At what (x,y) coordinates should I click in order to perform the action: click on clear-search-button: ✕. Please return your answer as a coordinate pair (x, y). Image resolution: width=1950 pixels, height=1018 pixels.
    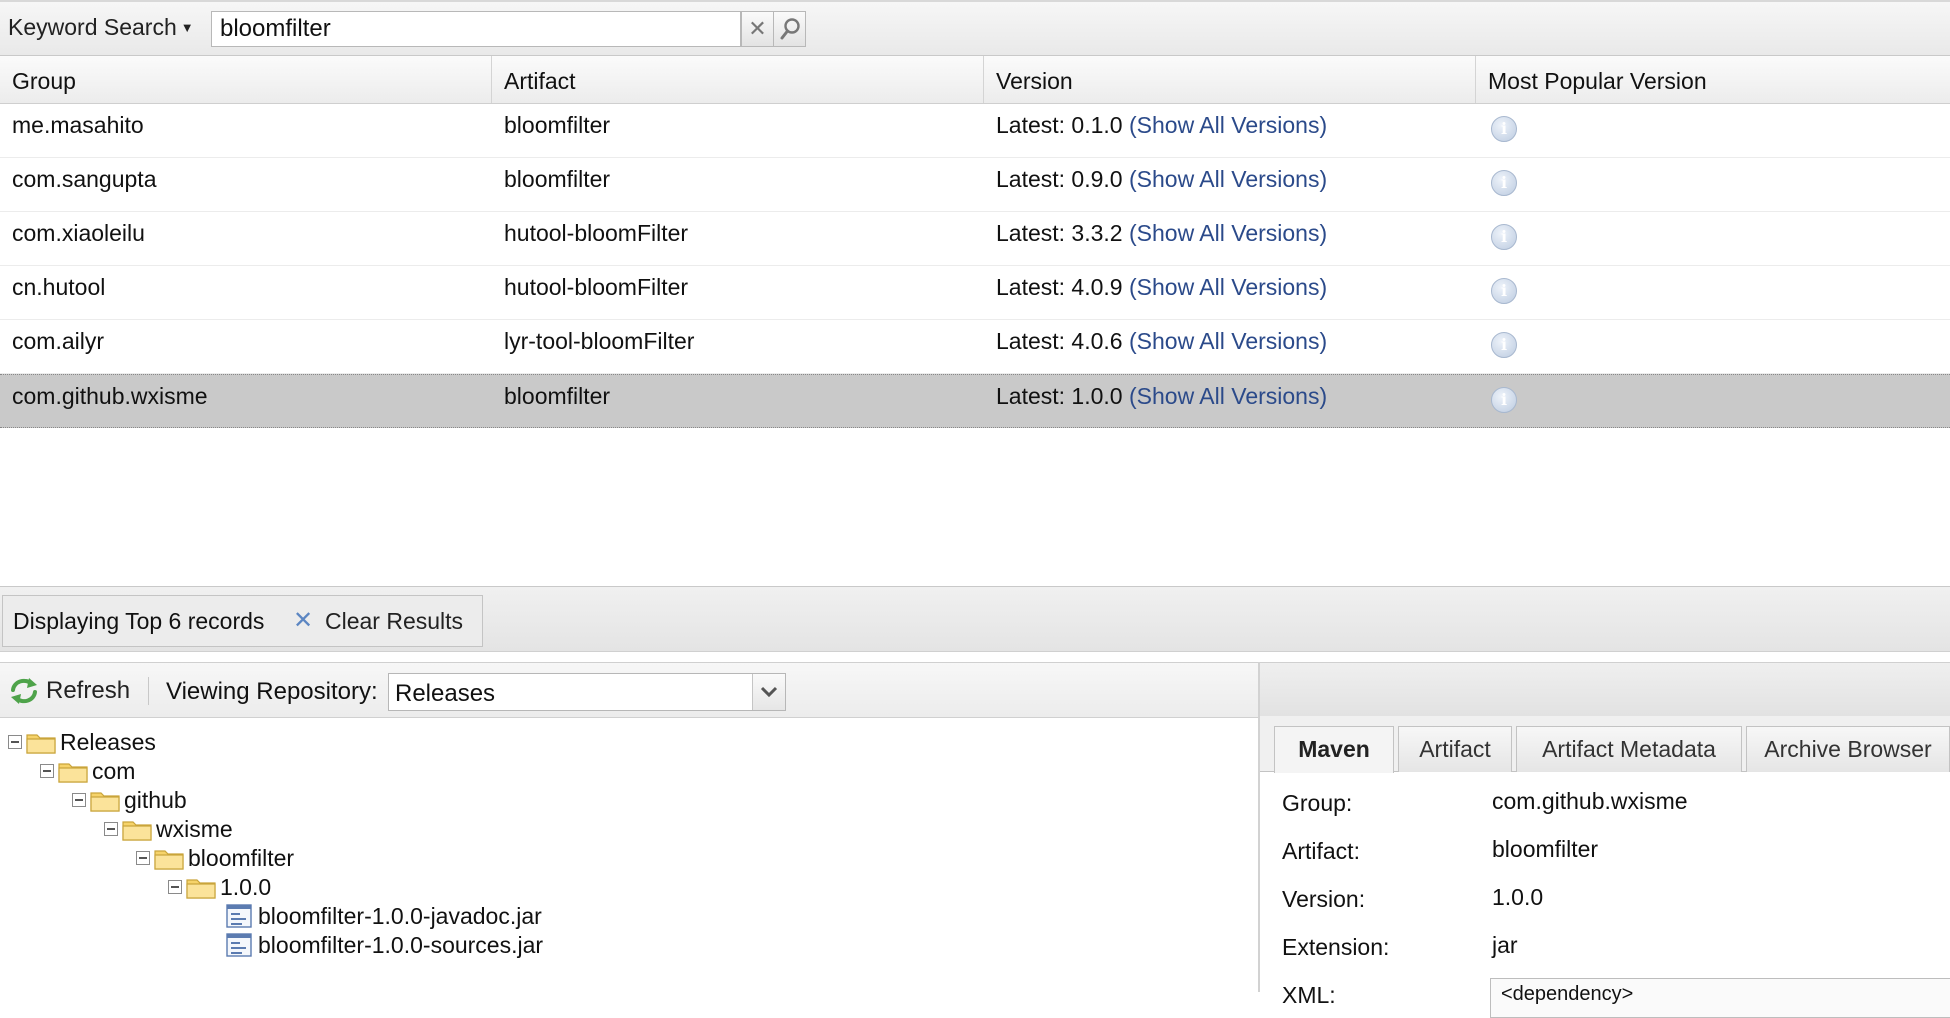
    Looking at the image, I should click on (757, 29).